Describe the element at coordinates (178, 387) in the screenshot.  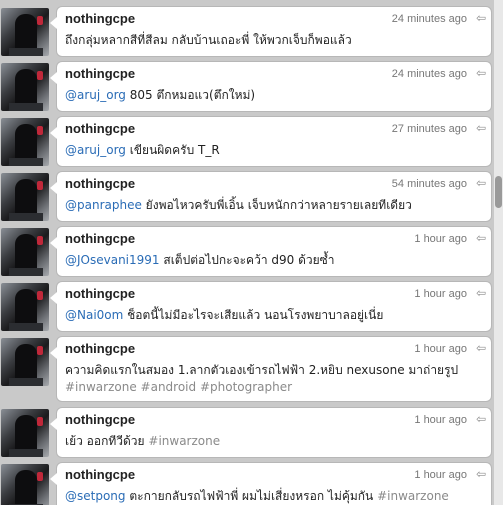
I see `hashtag-links: #inwarzone #android #photographer` at that location.